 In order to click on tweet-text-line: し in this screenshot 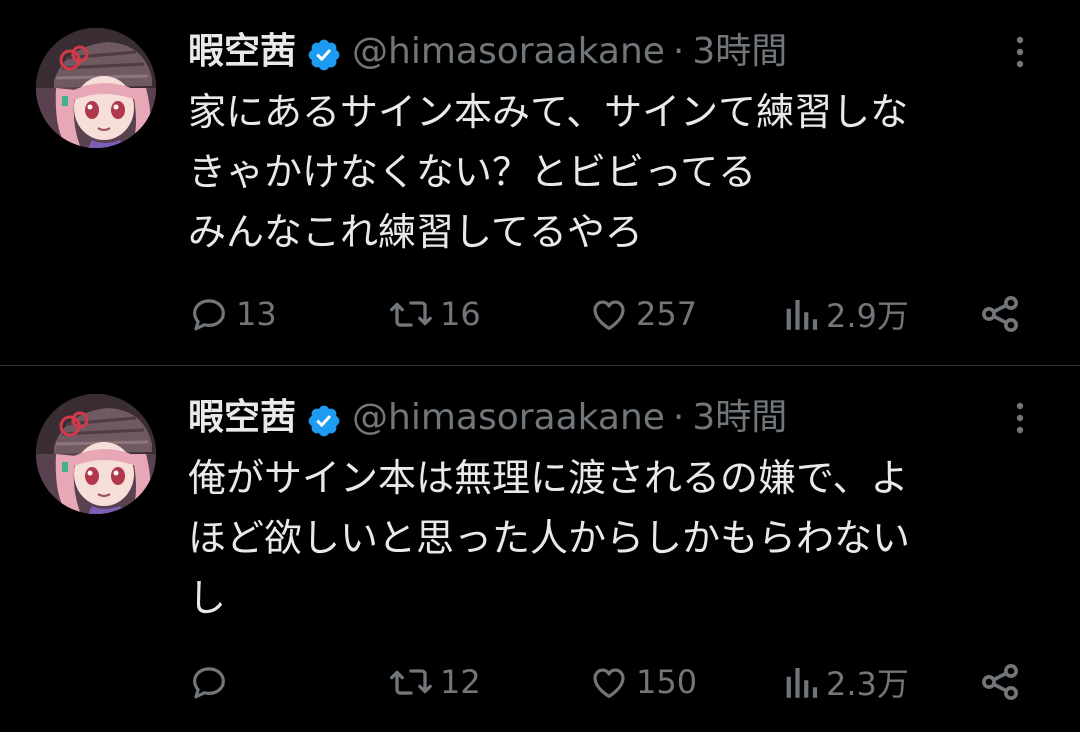, I will do `click(207, 598)`.